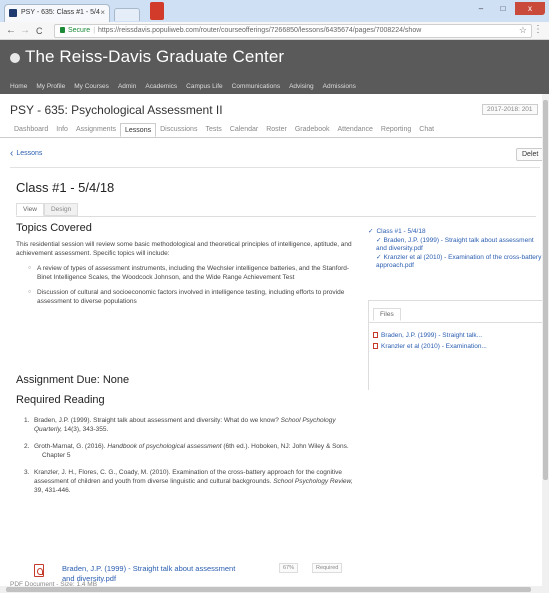 This screenshot has height=593, width=549. I want to click on nav-home: Home, so click(18, 86).